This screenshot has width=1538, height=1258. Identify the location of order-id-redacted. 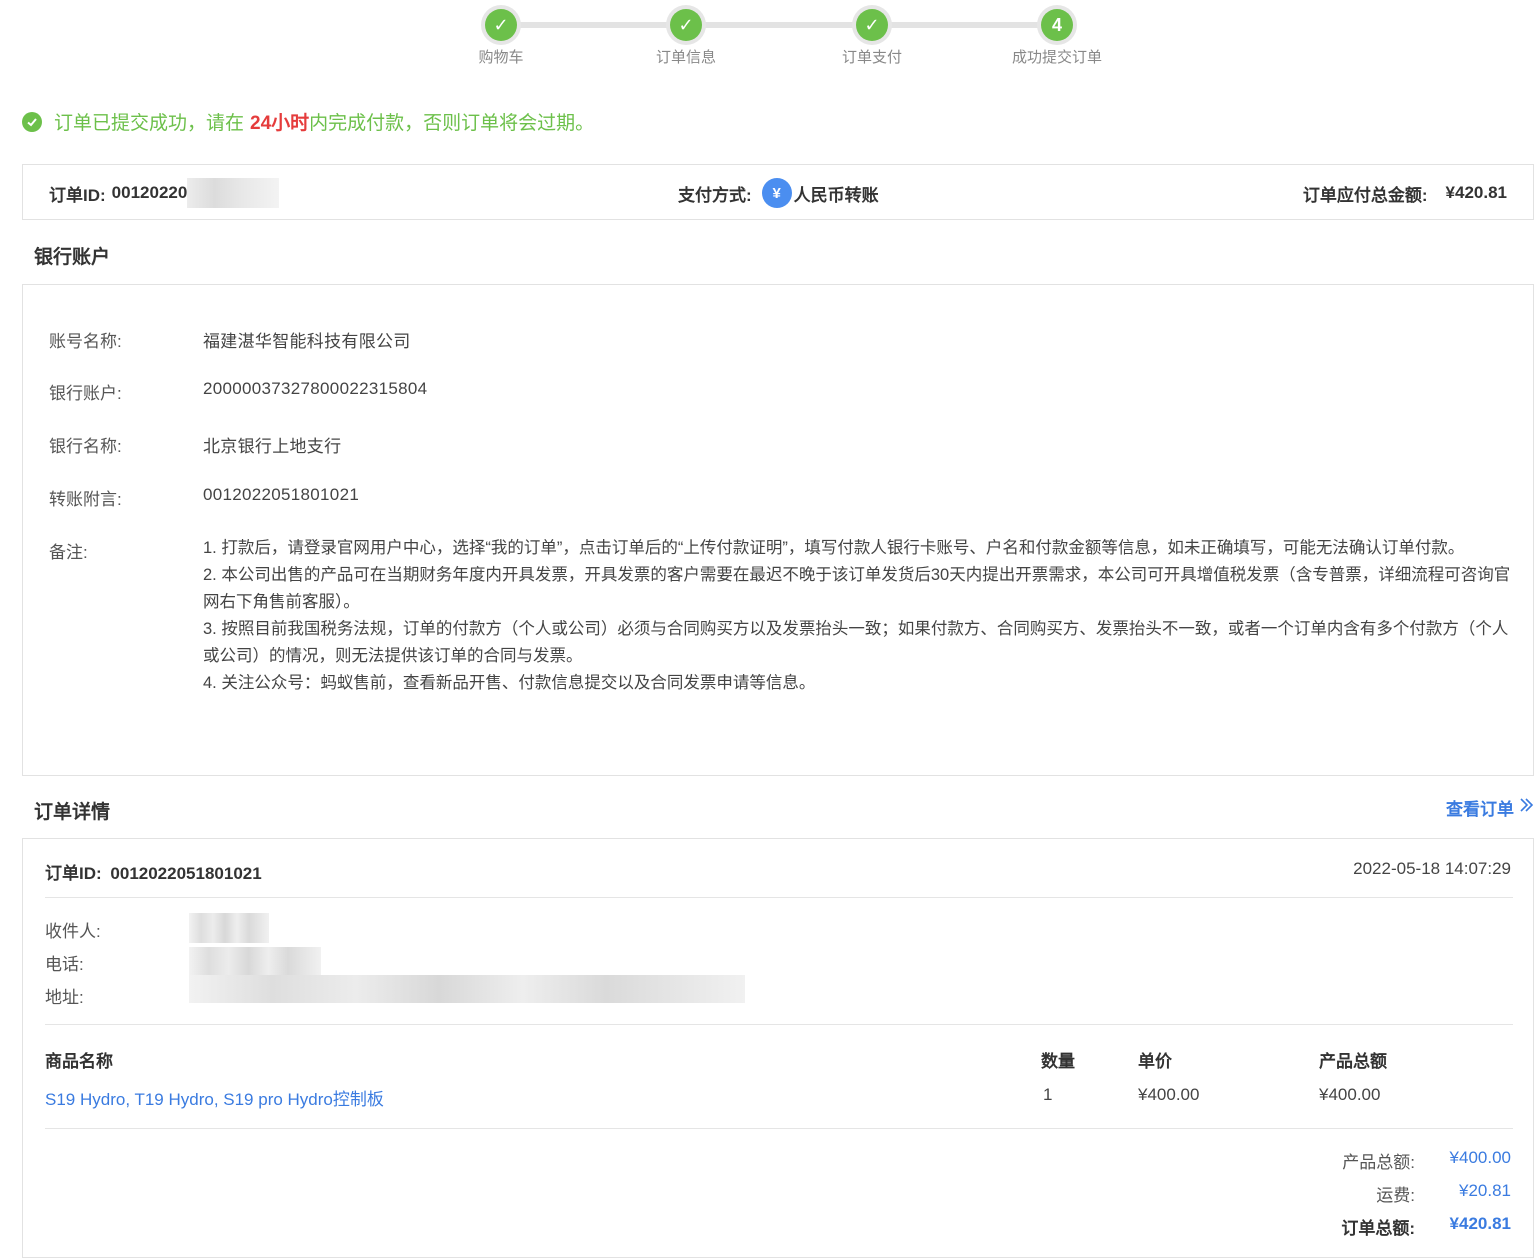
(233, 193).